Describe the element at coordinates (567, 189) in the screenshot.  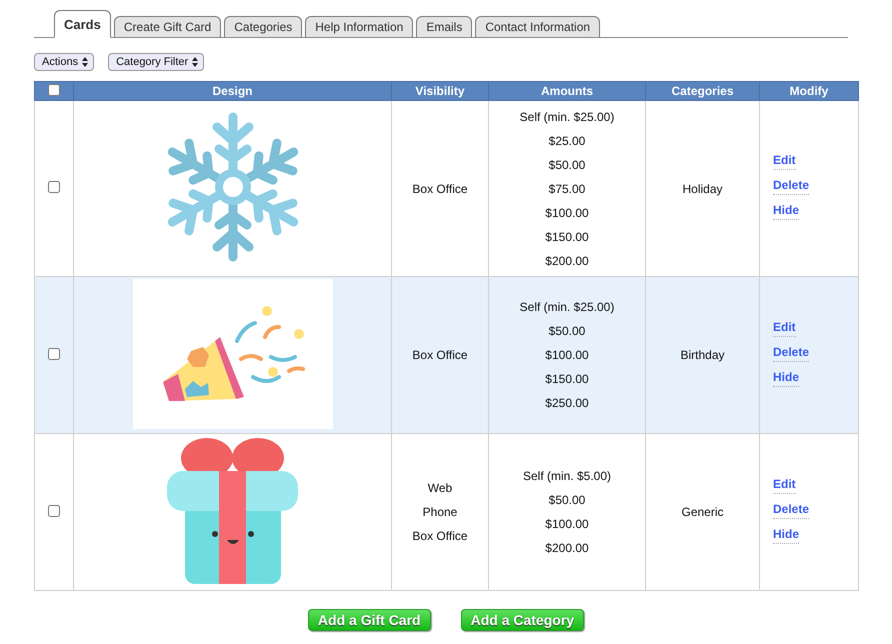
I see `amount-text: $75.00` at that location.